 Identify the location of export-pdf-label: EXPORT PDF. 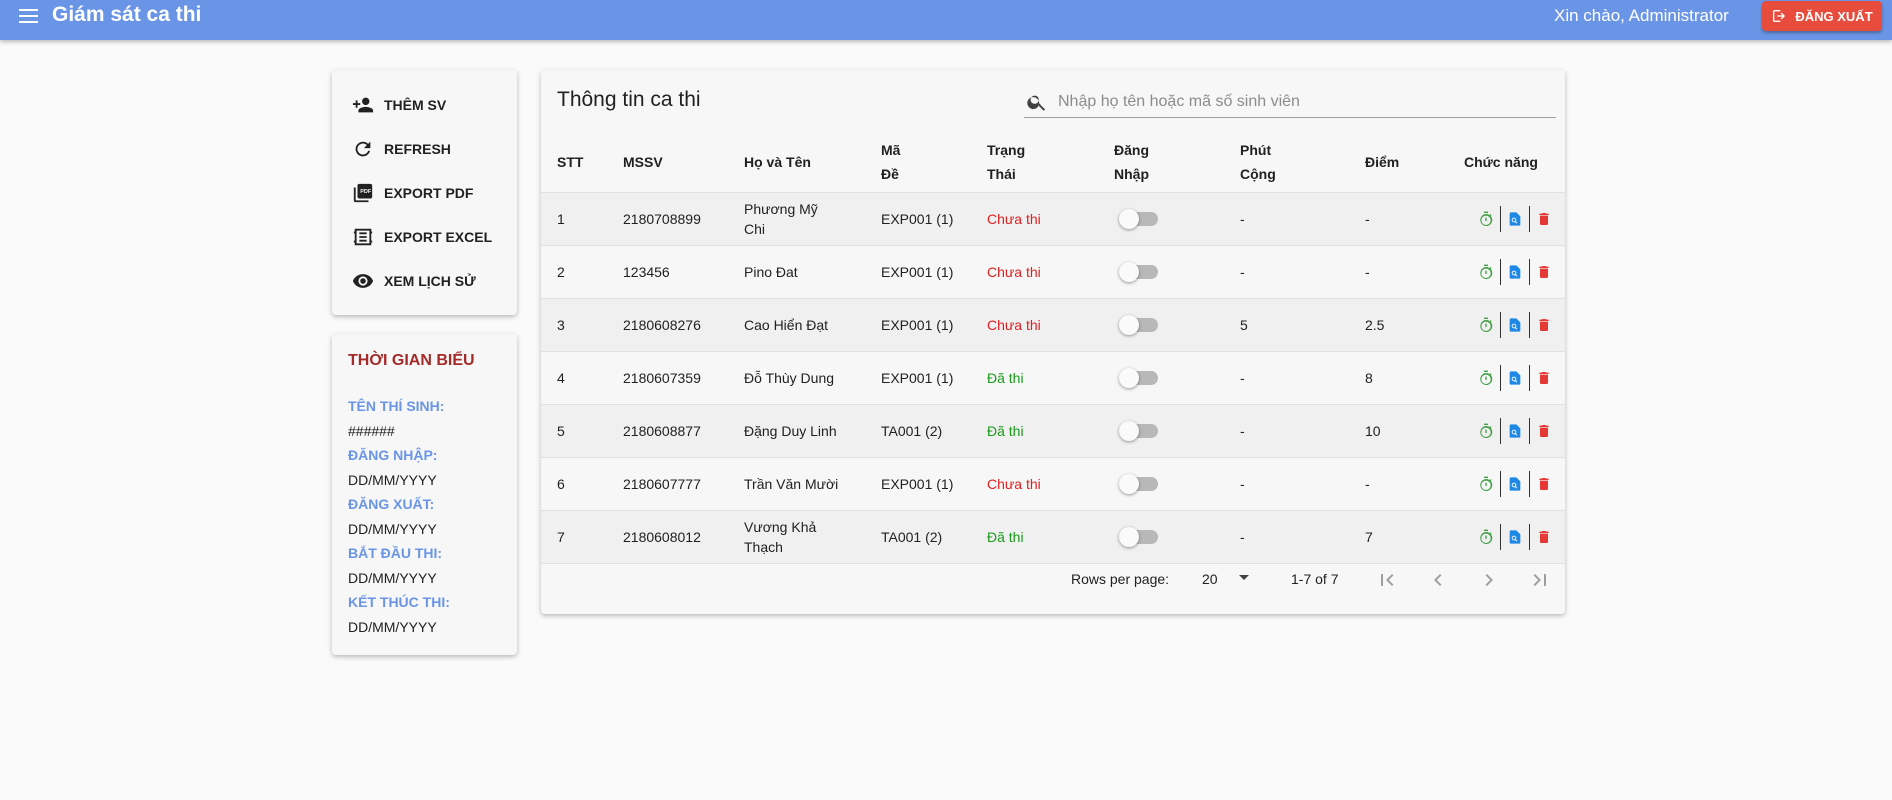
(429, 193).